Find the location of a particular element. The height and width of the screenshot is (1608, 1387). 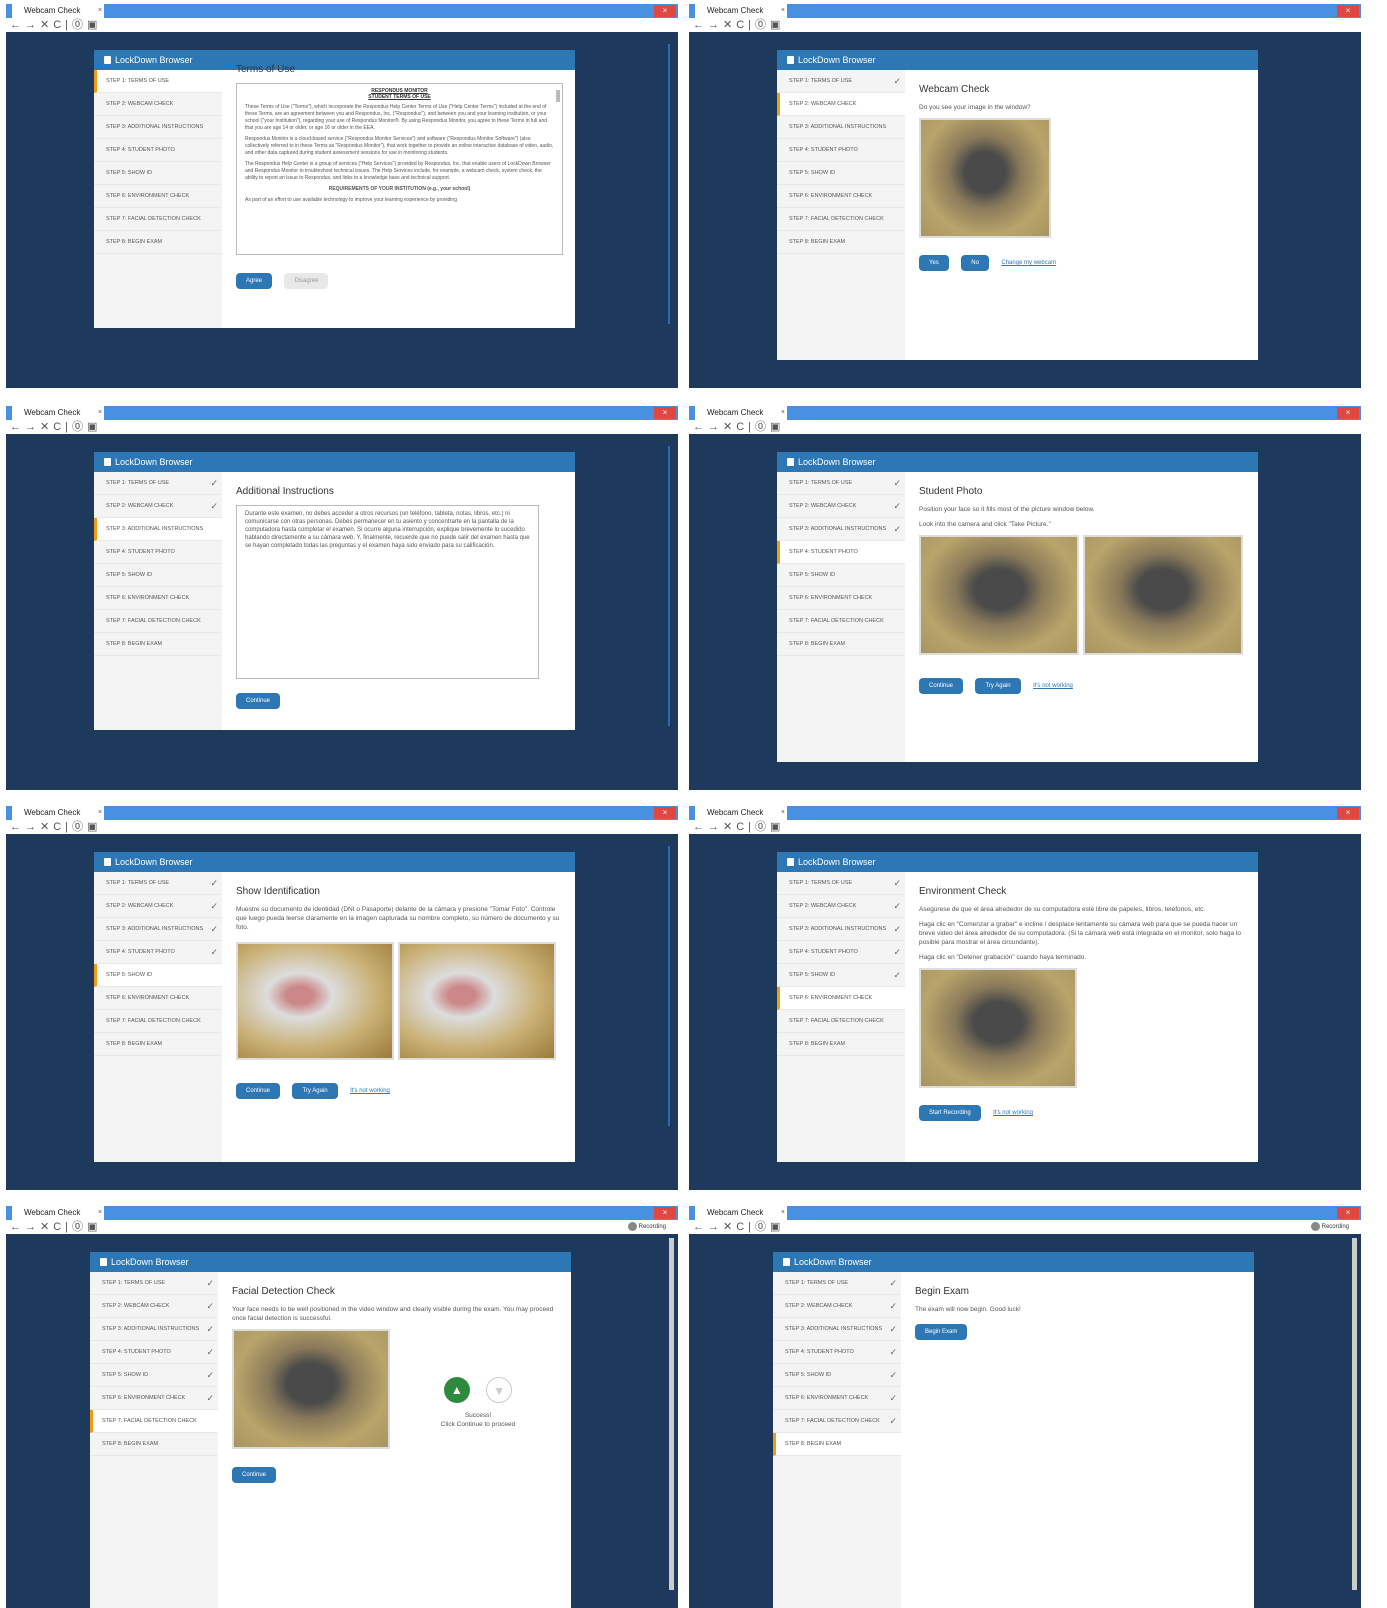

try-again-button: Try Again is located at coordinates (998, 686).